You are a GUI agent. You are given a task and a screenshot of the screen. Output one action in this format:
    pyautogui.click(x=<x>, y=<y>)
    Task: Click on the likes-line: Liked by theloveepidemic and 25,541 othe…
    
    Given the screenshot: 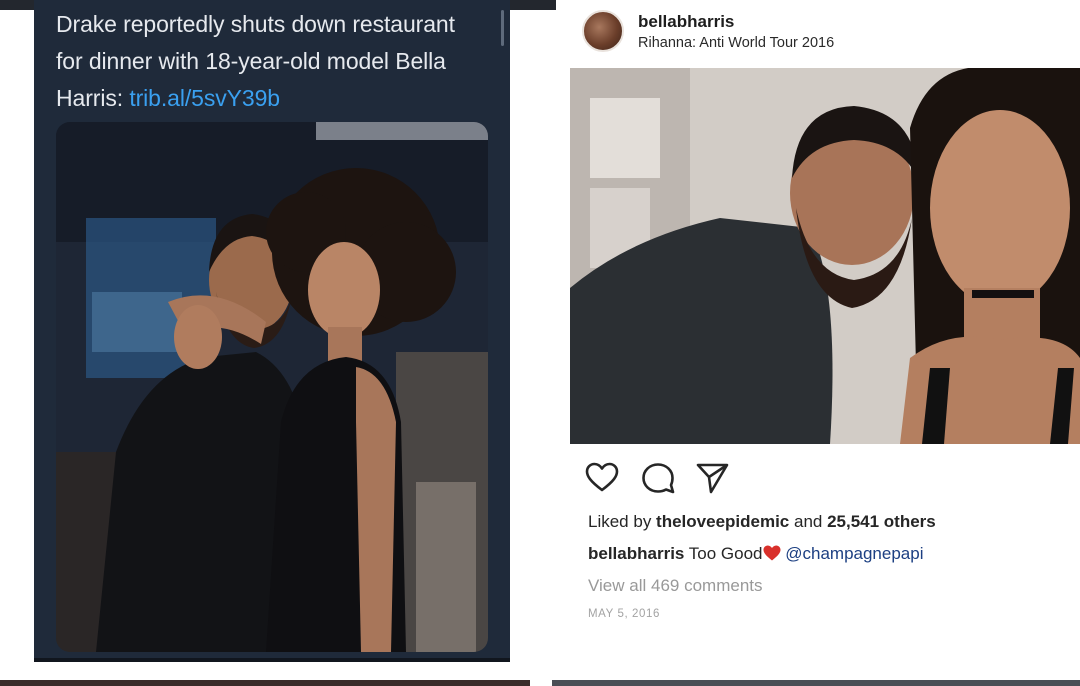 What is the action you would take?
    pyautogui.click(x=762, y=522)
    